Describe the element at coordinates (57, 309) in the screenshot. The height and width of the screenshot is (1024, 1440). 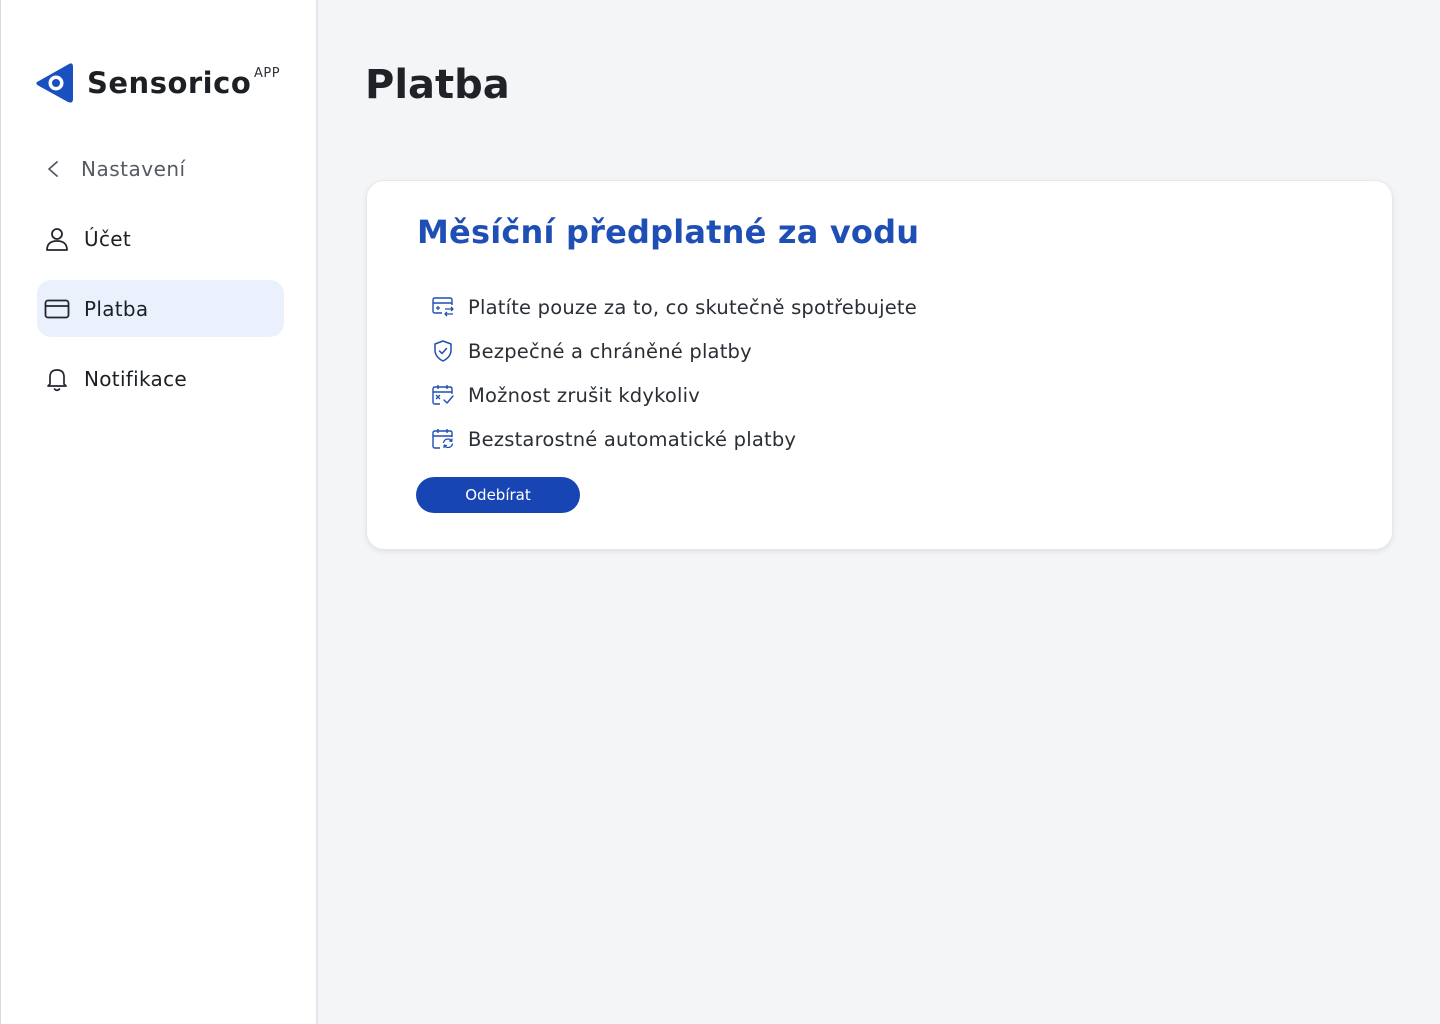
I see `credit-card-icon` at that location.